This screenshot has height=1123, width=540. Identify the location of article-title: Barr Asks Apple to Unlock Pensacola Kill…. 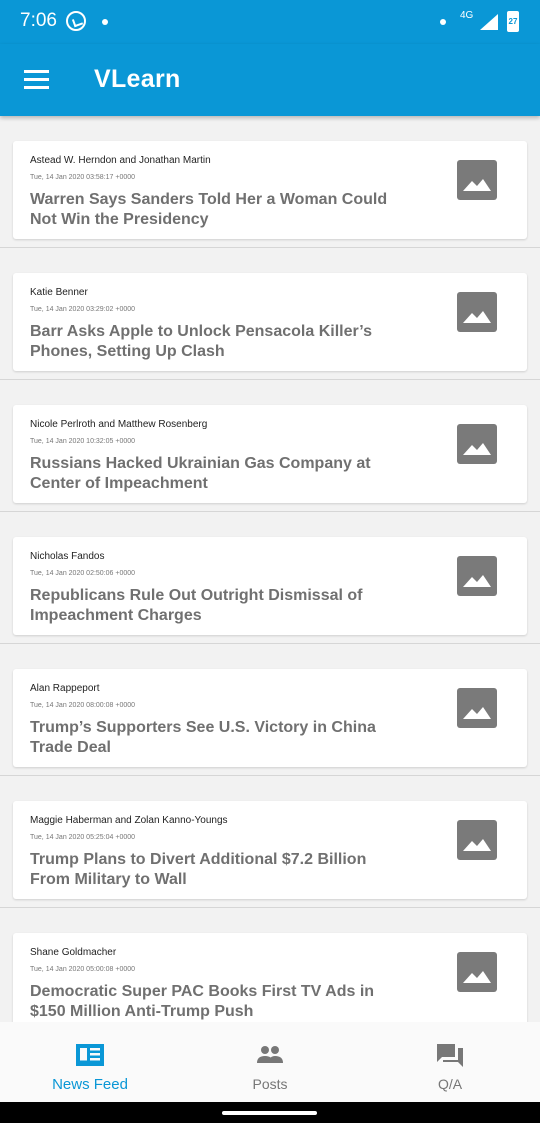
(201, 341).